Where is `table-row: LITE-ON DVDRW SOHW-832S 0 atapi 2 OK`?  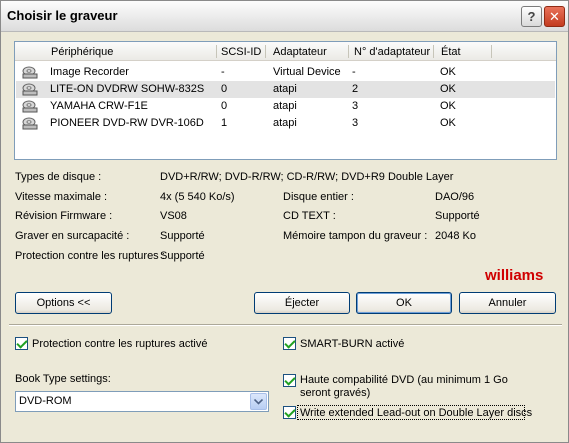 table-row: LITE-ON DVDRW SOHW-832S 0 atapi 2 OK is located at coordinates (285, 89).